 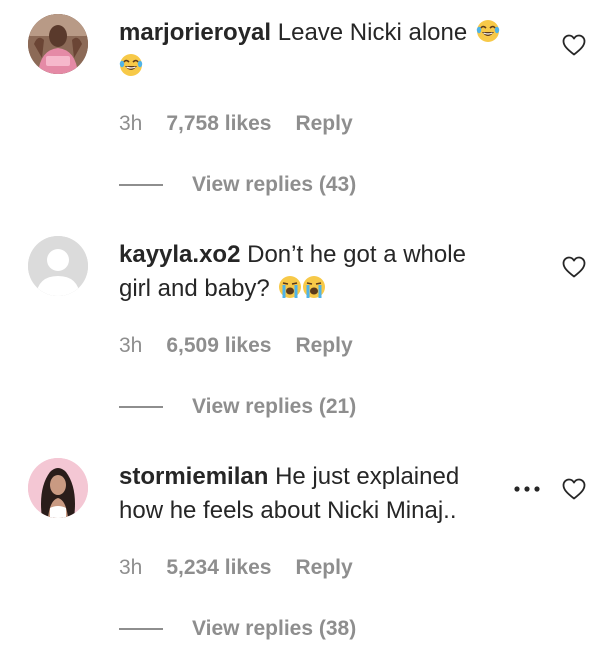 I want to click on more-options-icon, so click(x=527, y=489).